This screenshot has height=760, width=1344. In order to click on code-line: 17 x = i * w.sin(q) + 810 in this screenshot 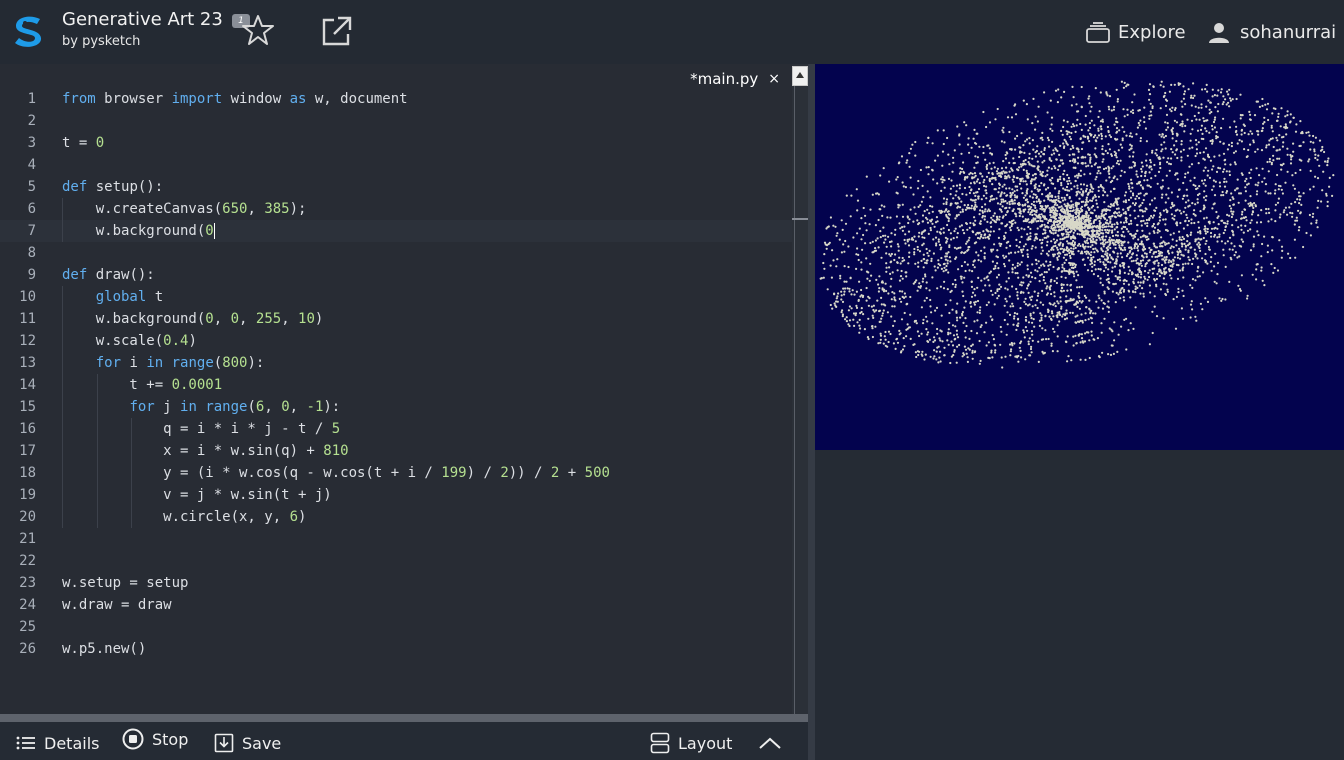, I will do `click(396, 451)`.